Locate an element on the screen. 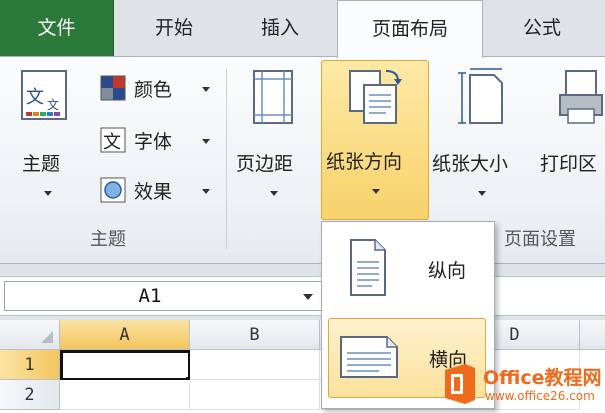 The width and height of the screenshot is (605, 413). select-all-corner is located at coordinates (30, 335).